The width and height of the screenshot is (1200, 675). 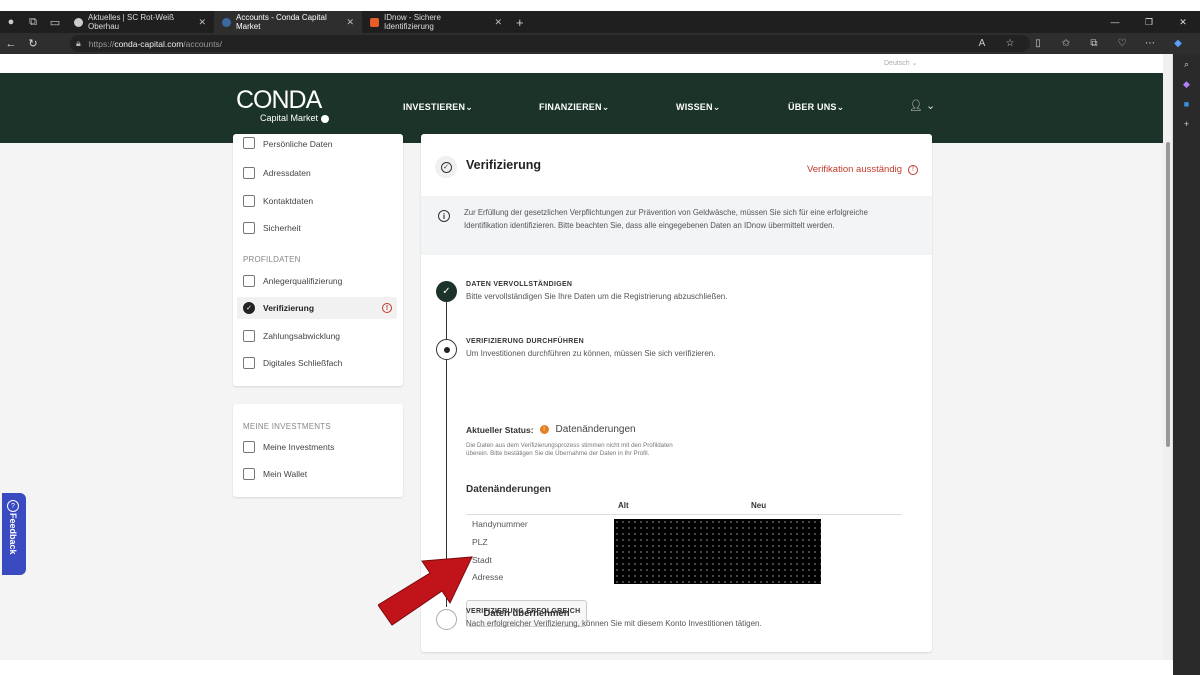 What do you see at coordinates (320, 336) in the screenshot?
I see `nav-zahlungsabwicklung: Zahlungsabwicklung` at bounding box center [320, 336].